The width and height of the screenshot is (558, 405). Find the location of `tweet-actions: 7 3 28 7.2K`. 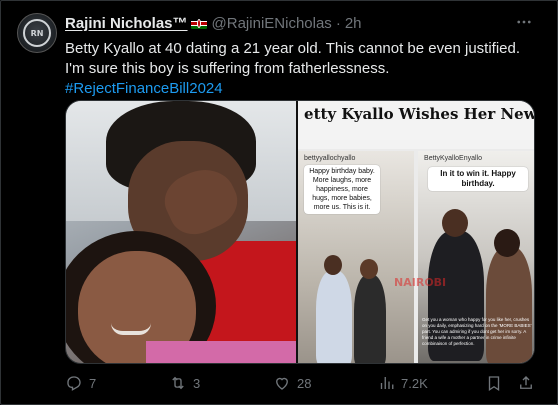

tweet-actions: 7 3 28 7.2K is located at coordinates (301, 384).